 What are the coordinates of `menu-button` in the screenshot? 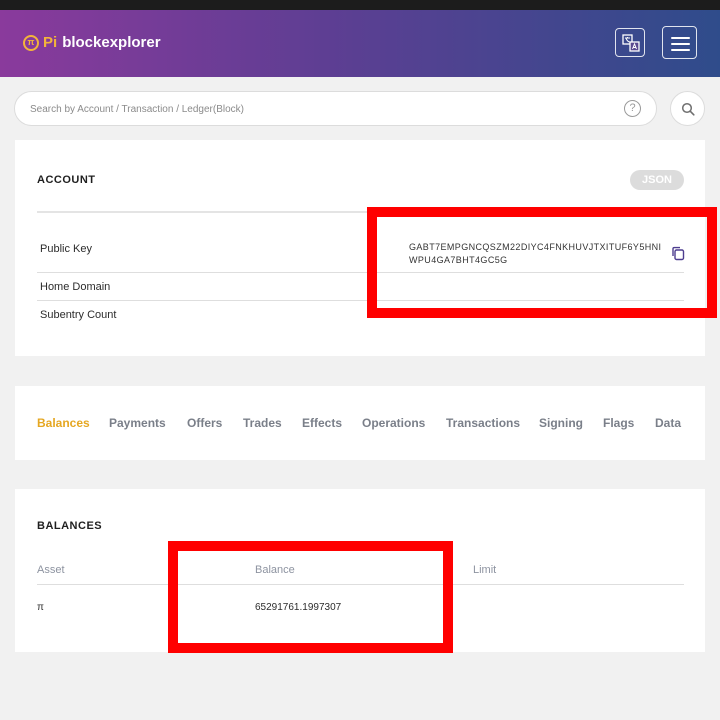 It's located at (679, 42).